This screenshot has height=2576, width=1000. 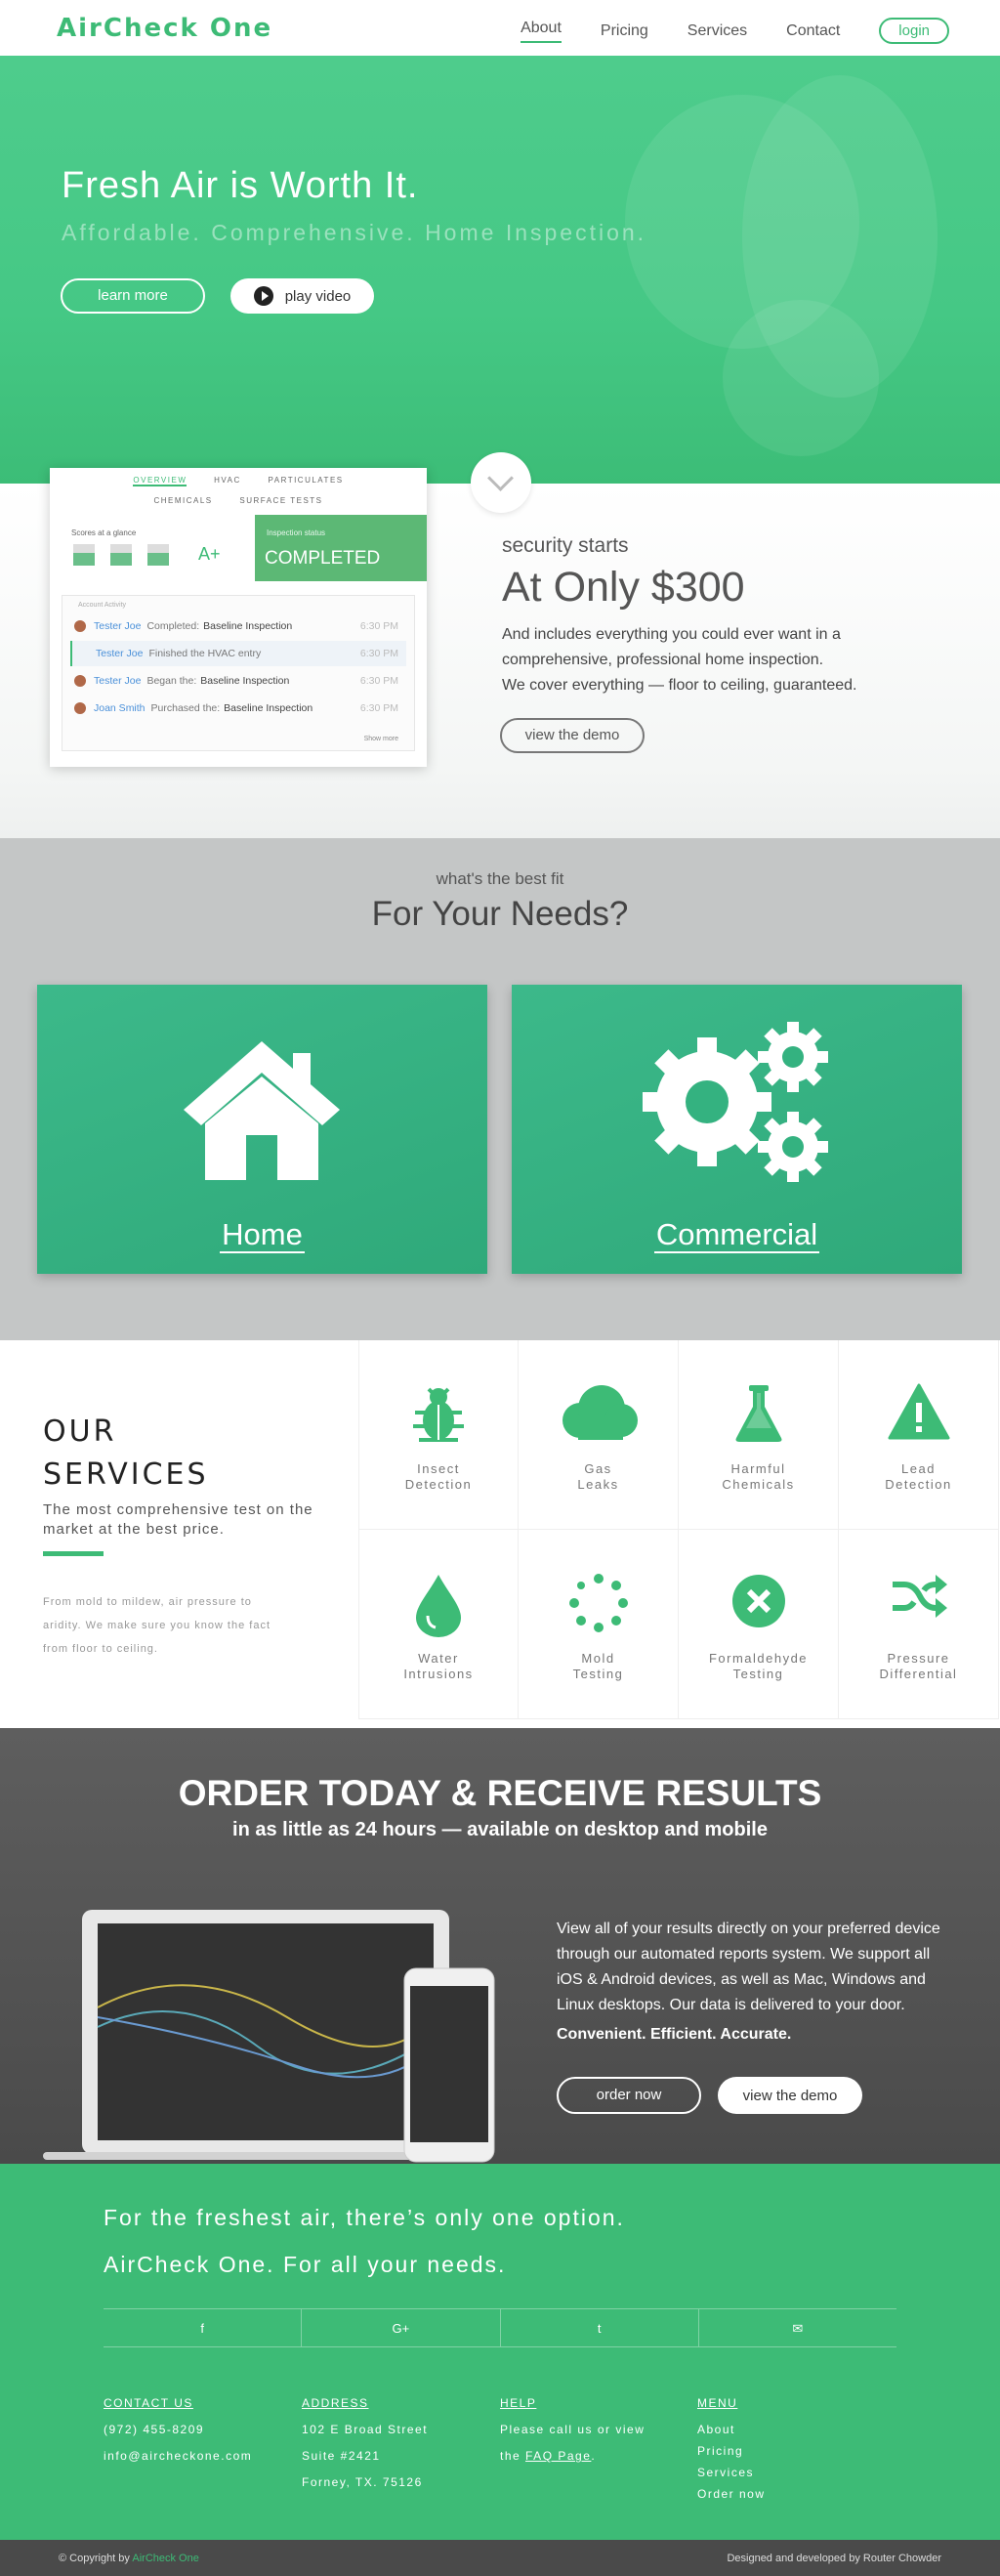 I want to click on home-card: Home, so click(x=262, y=1129).